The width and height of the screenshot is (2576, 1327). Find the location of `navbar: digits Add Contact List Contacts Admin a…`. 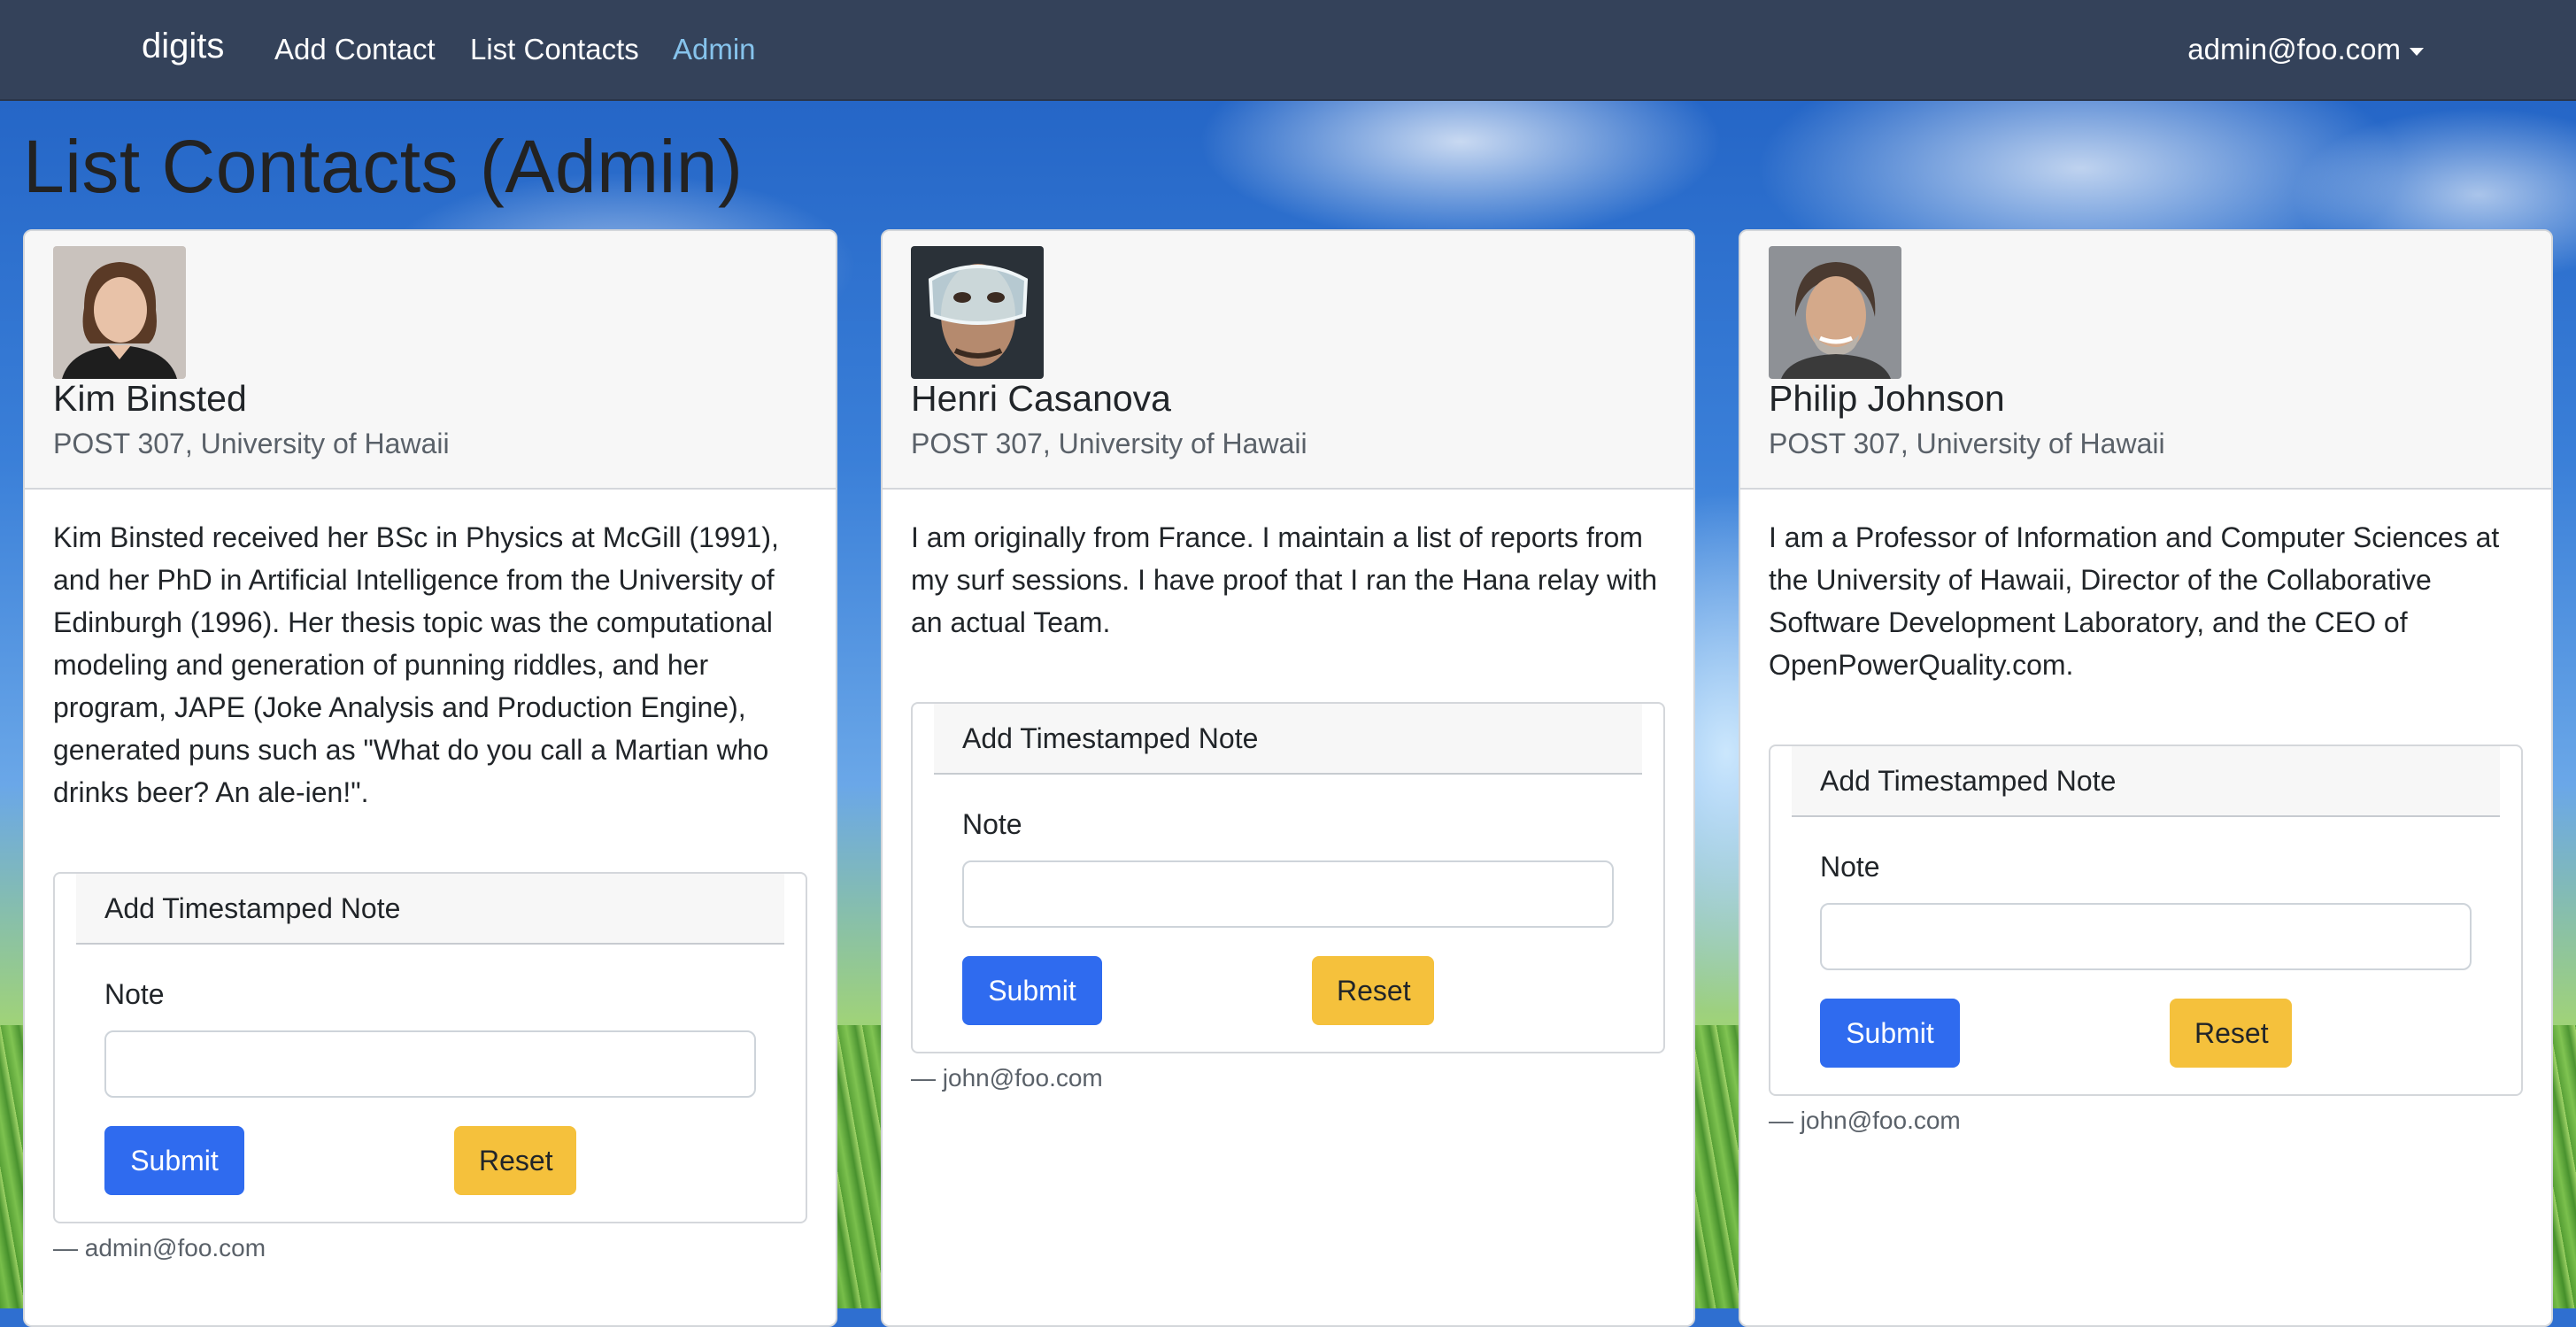

navbar: digits Add Contact List Contacts Admin a… is located at coordinates (1288, 51).